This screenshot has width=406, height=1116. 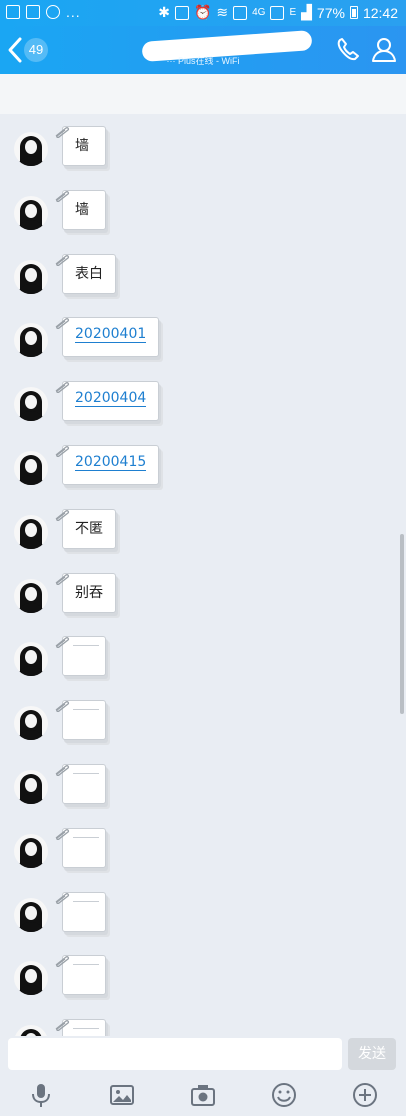 I want to click on camera-button, so click(x=203, y=1095).